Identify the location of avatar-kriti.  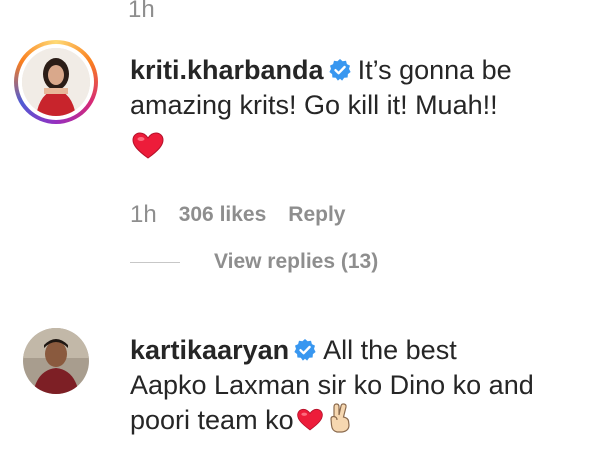
(56, 82).